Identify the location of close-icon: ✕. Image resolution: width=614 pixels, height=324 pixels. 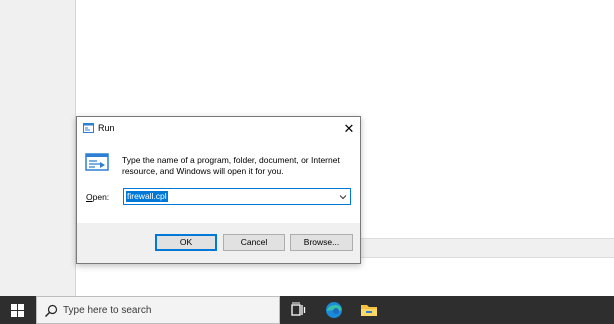
(349, 128).